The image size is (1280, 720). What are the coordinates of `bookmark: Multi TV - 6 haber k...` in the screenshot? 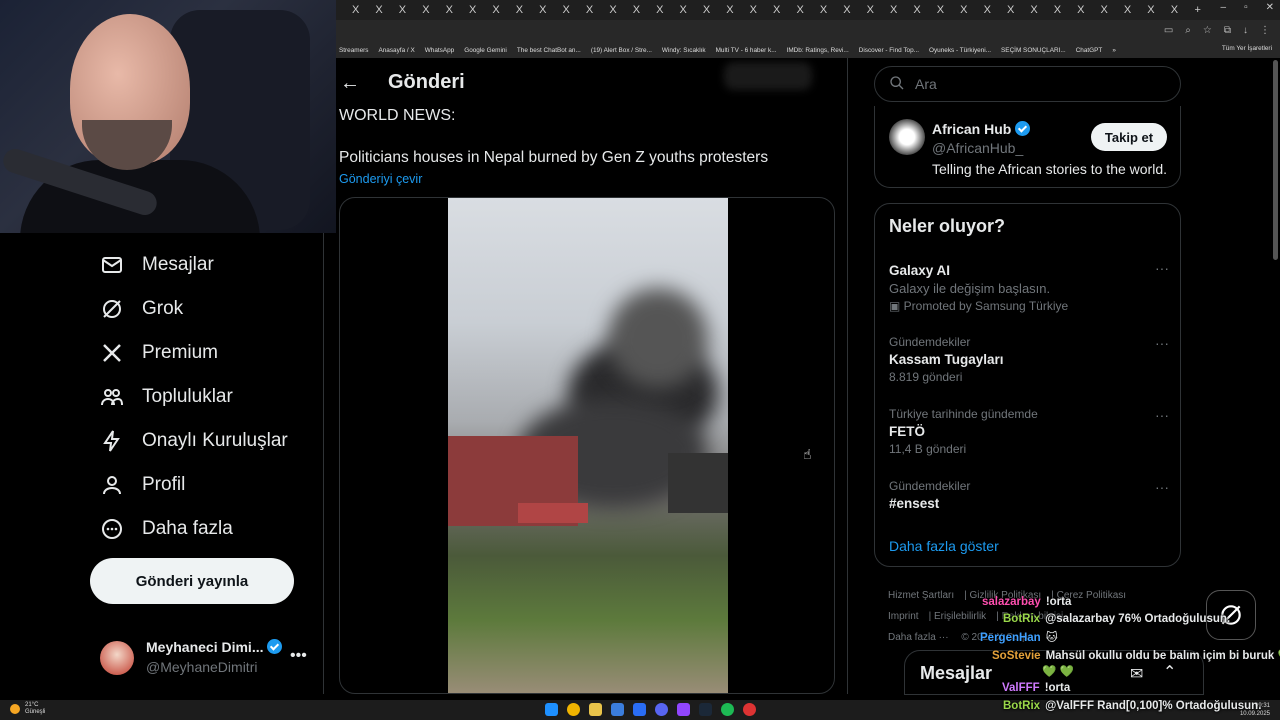 It's located at (746, 50).